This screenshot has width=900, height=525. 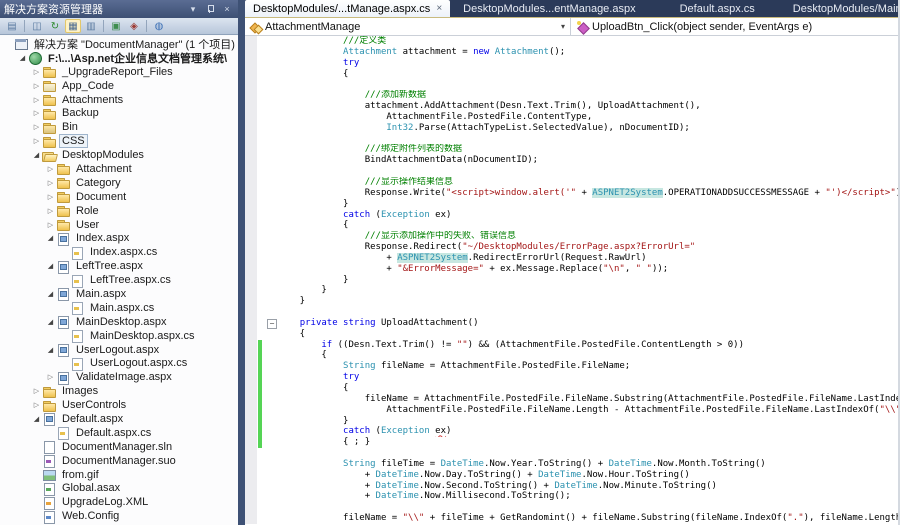 I want to click on tree-item: ◢ MainDesktop.aspx, so click(x=119, y=322).